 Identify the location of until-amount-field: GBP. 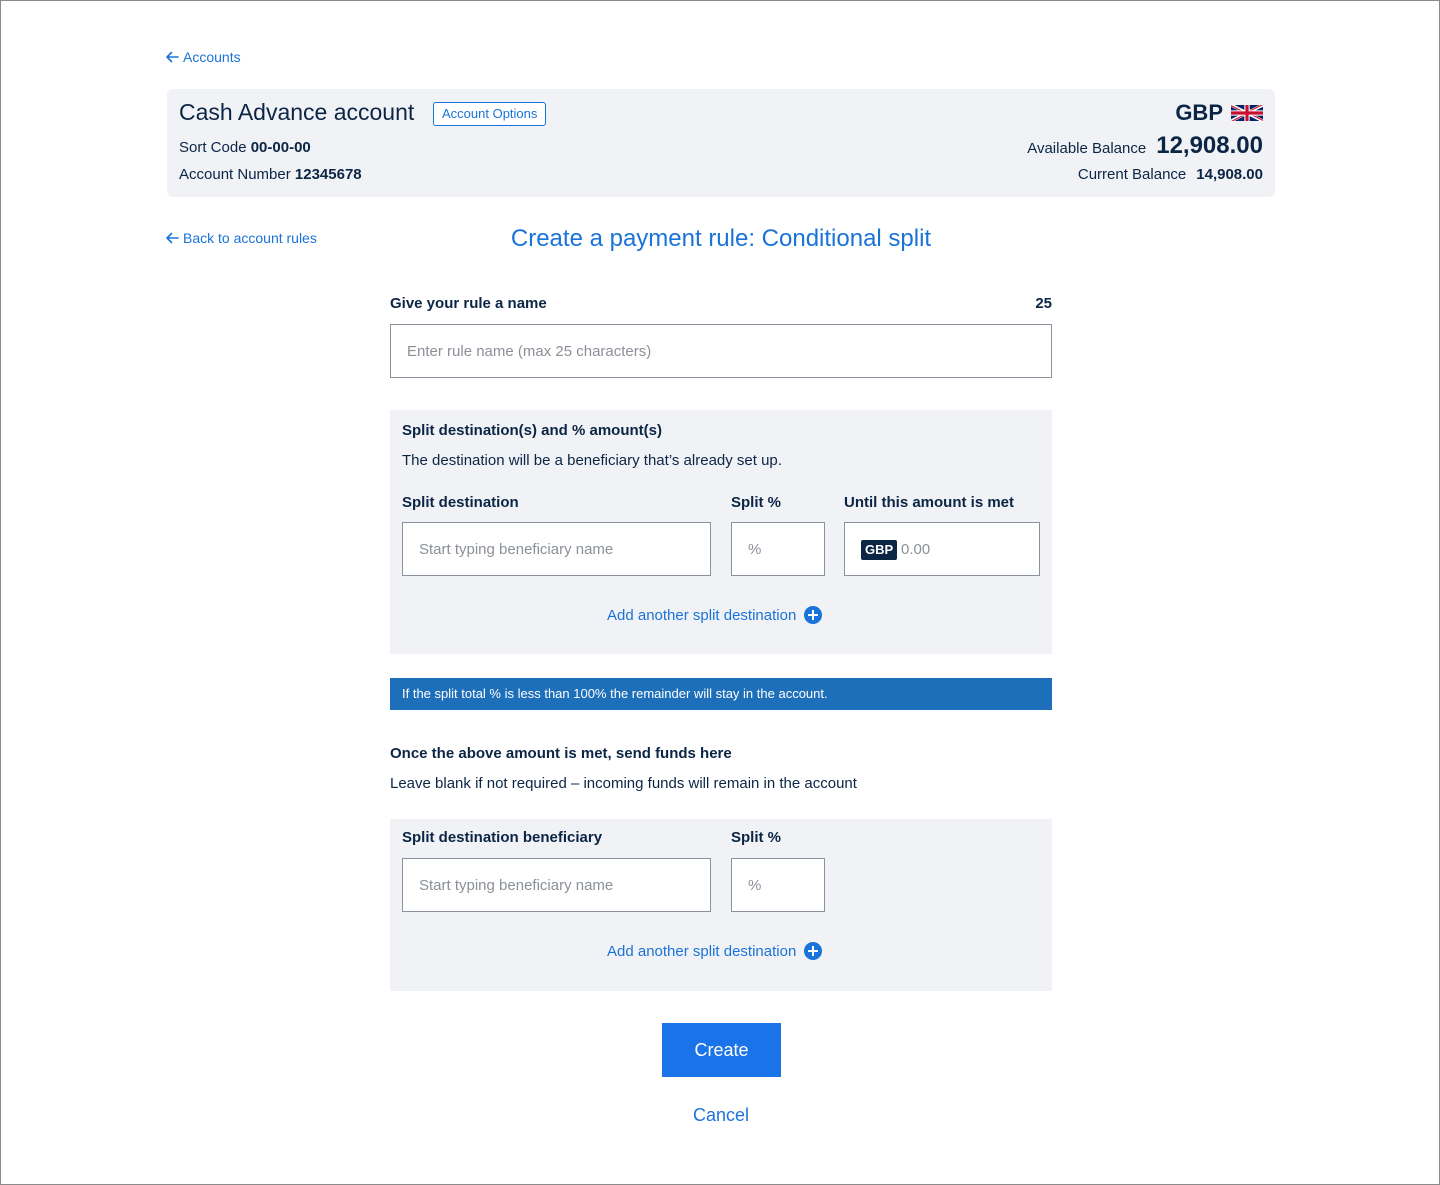
(942, 549).